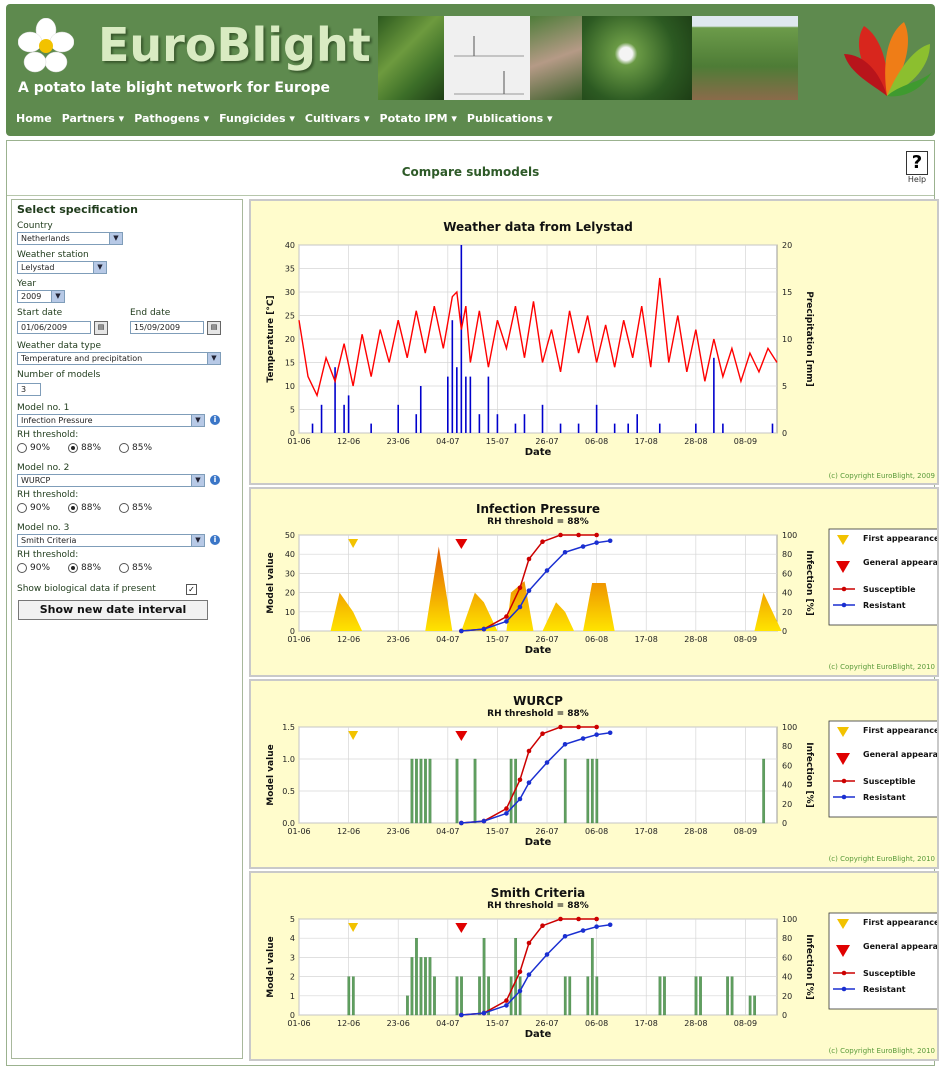 The height and width of the screenshot is (1071, 941). Describe the element at coordinates (787, 957) in the screenshot. I see `y2-tick-label: 60` at that location.